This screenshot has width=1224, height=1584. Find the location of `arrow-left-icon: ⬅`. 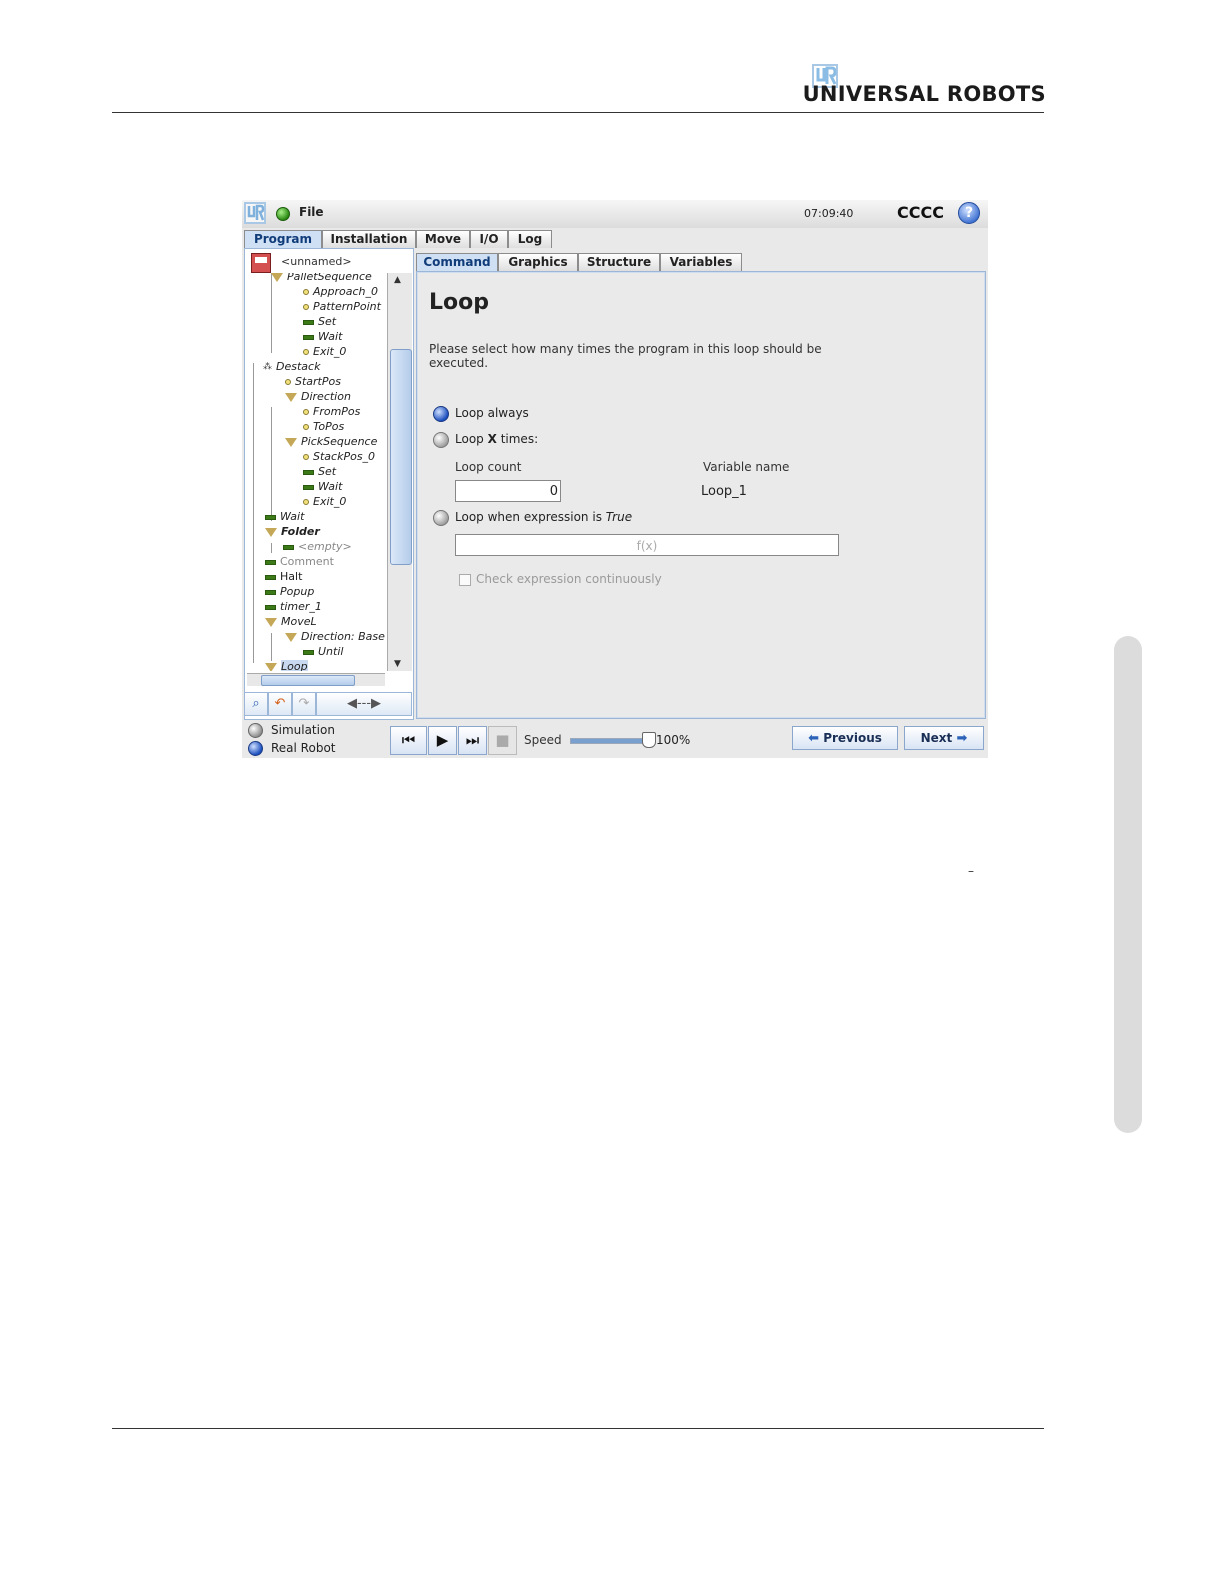

arrow-left-icon: ⬅ is located at coordinates (813, 738).